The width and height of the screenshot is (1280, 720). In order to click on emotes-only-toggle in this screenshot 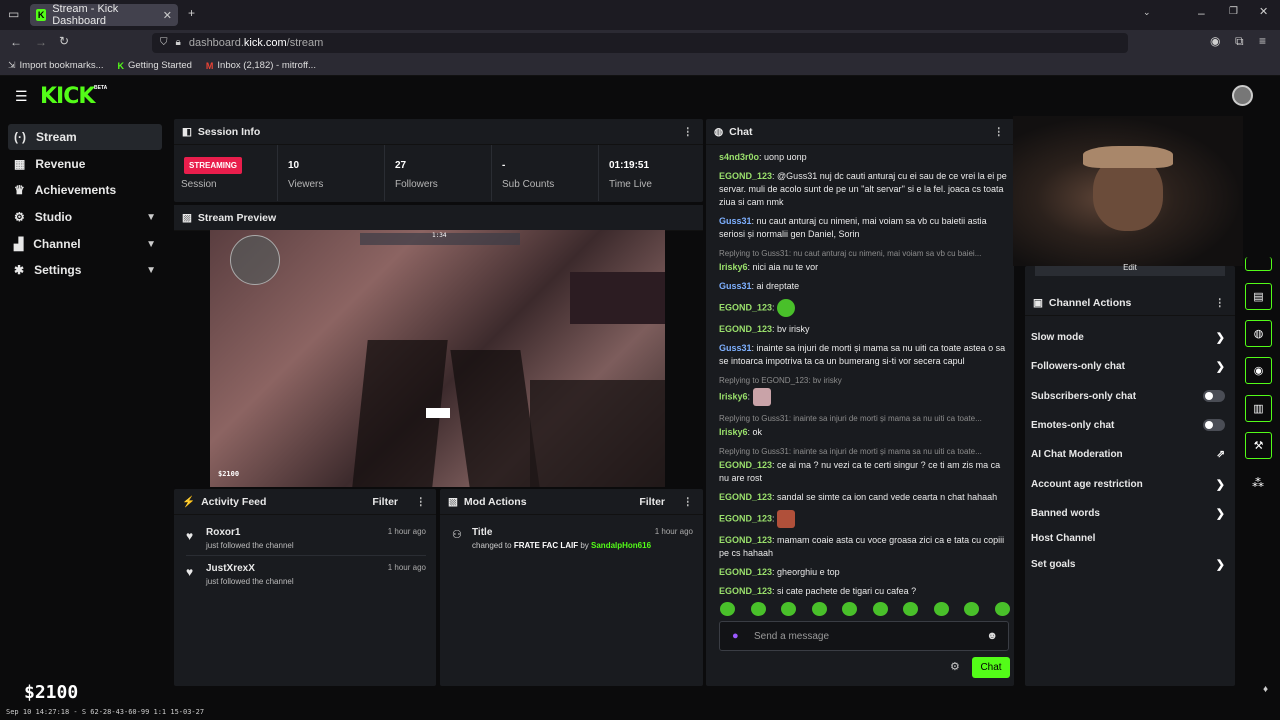, I will do `click(1214, 425)`.